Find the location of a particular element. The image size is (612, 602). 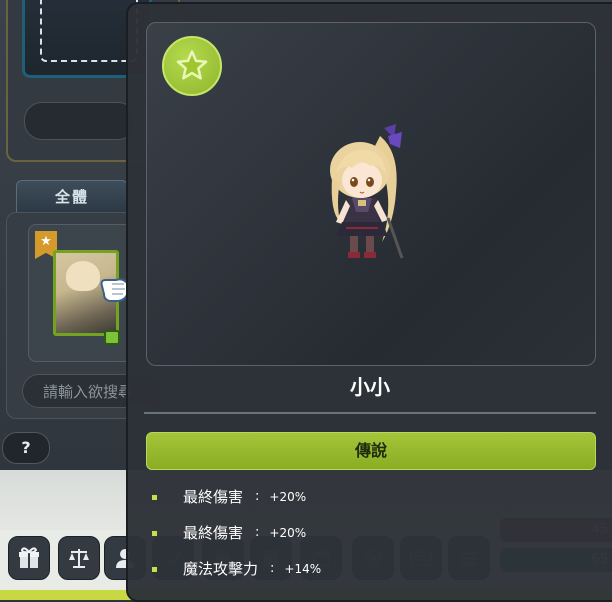

rarity-badge: 傳說 is located at coordinates (371, 451).